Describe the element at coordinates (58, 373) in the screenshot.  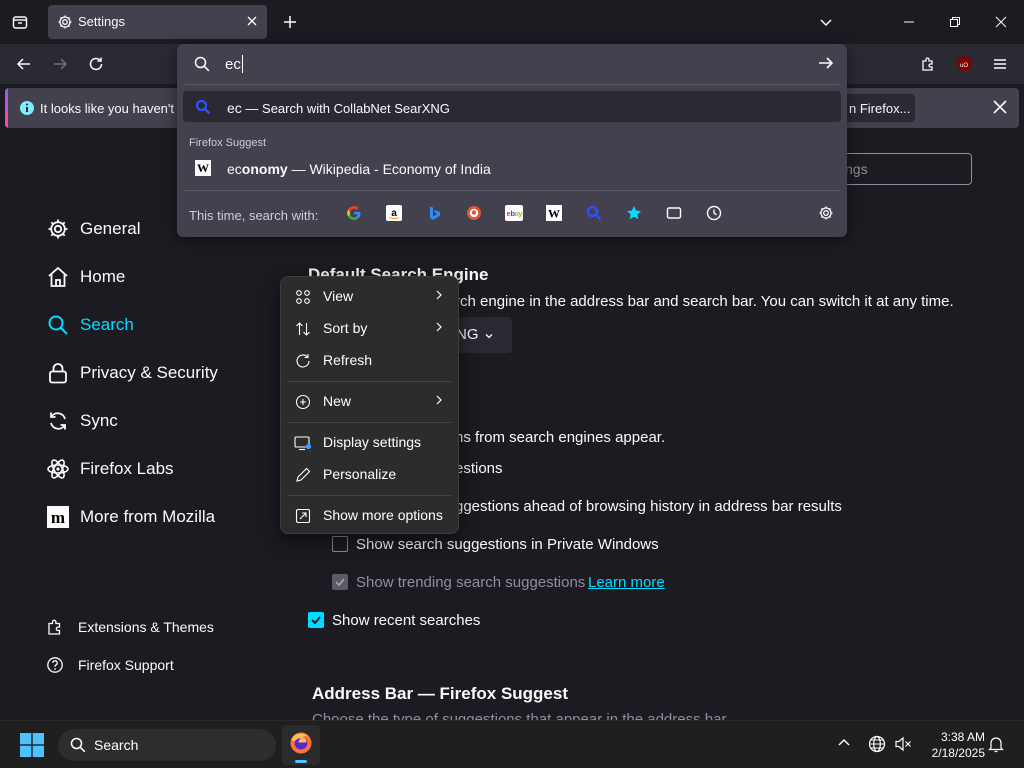
I see `lock-icon` at that location.